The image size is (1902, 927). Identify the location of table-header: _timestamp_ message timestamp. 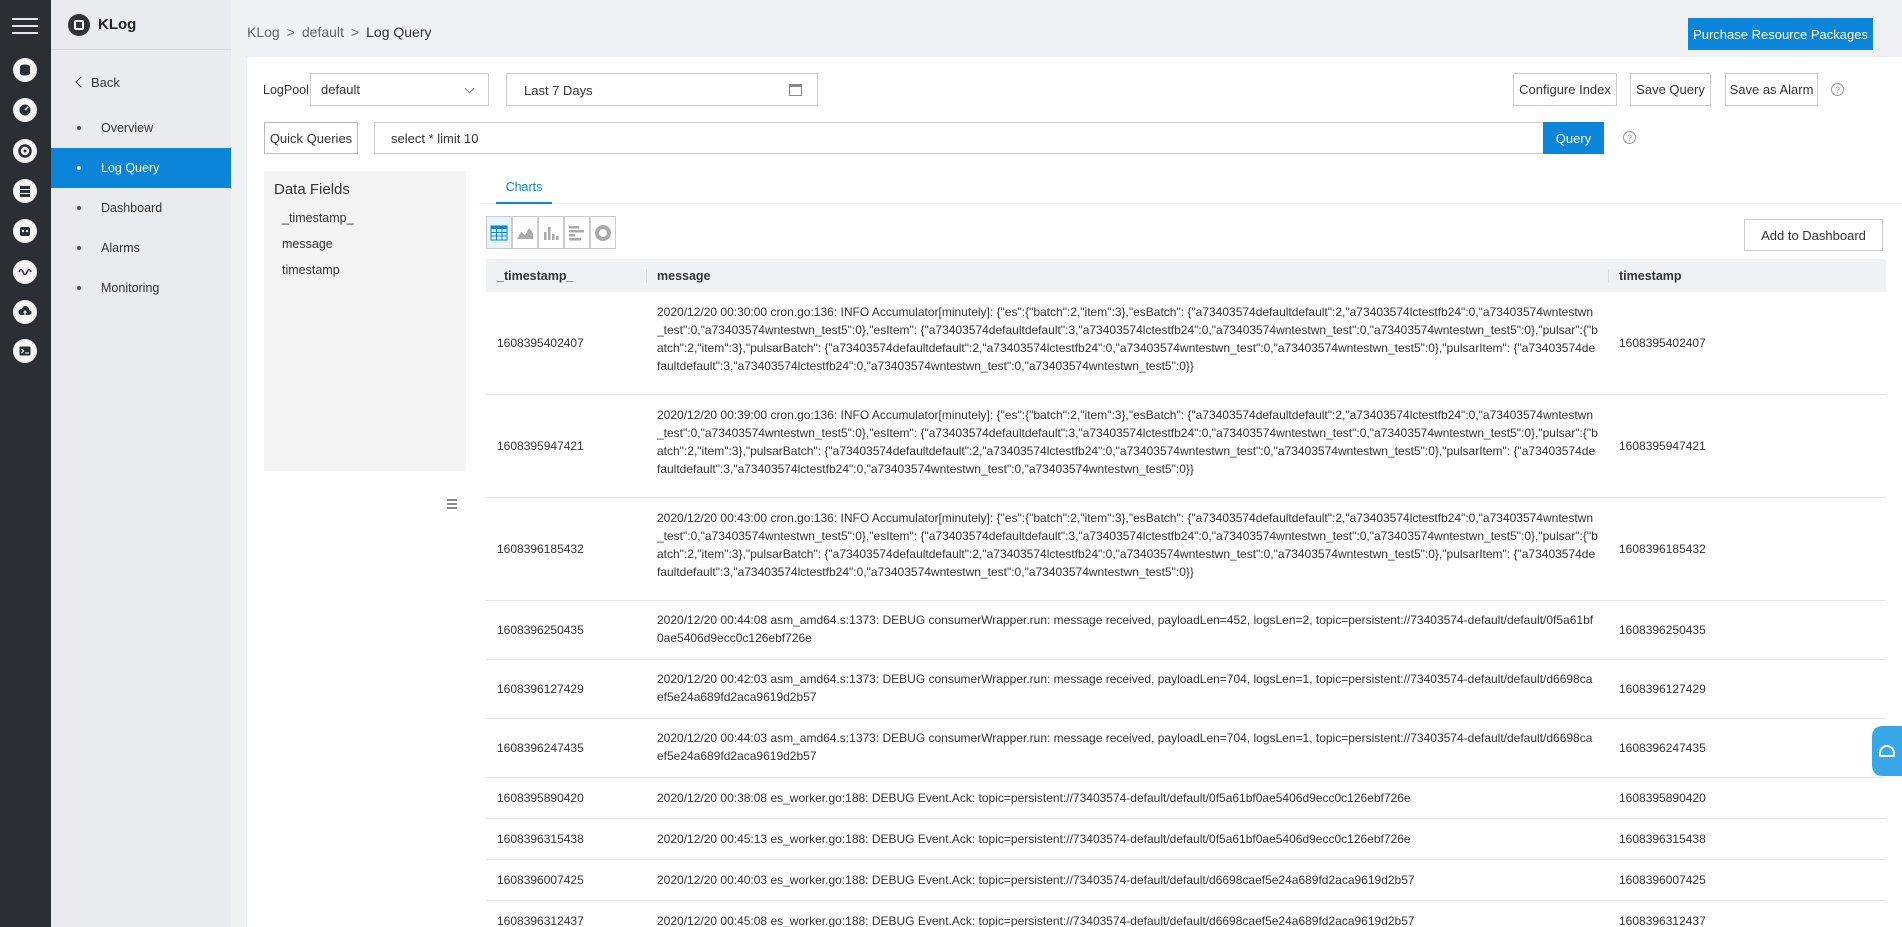
(1186, 275).